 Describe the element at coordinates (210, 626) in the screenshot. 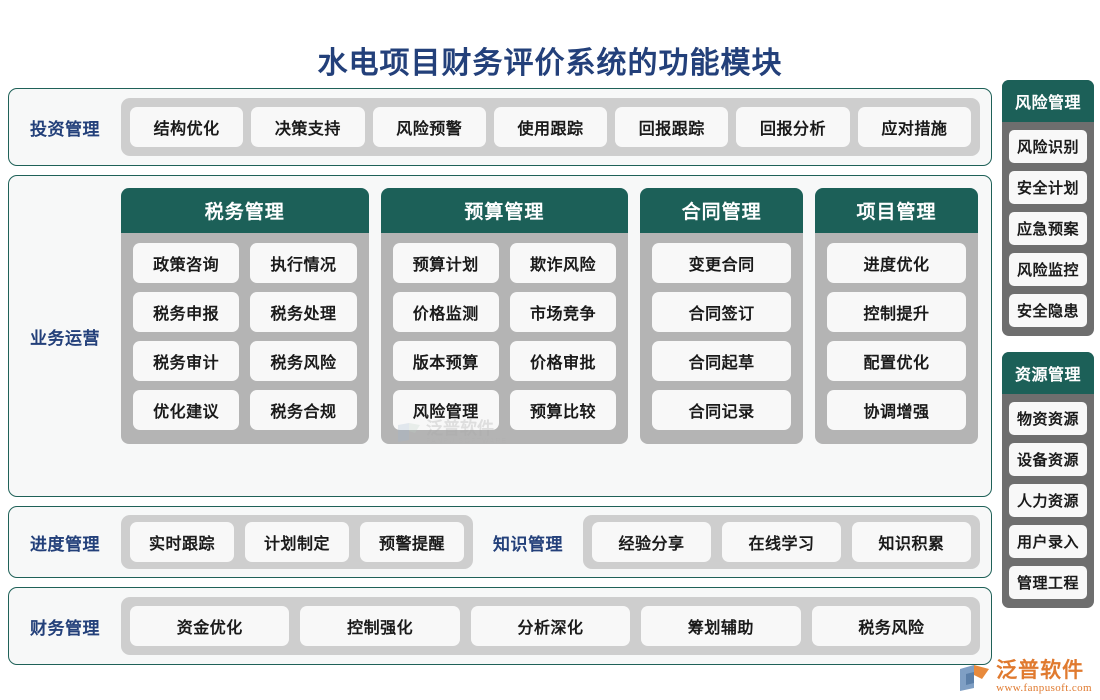

I see `chip-finance-0: 资金优化` at that location.